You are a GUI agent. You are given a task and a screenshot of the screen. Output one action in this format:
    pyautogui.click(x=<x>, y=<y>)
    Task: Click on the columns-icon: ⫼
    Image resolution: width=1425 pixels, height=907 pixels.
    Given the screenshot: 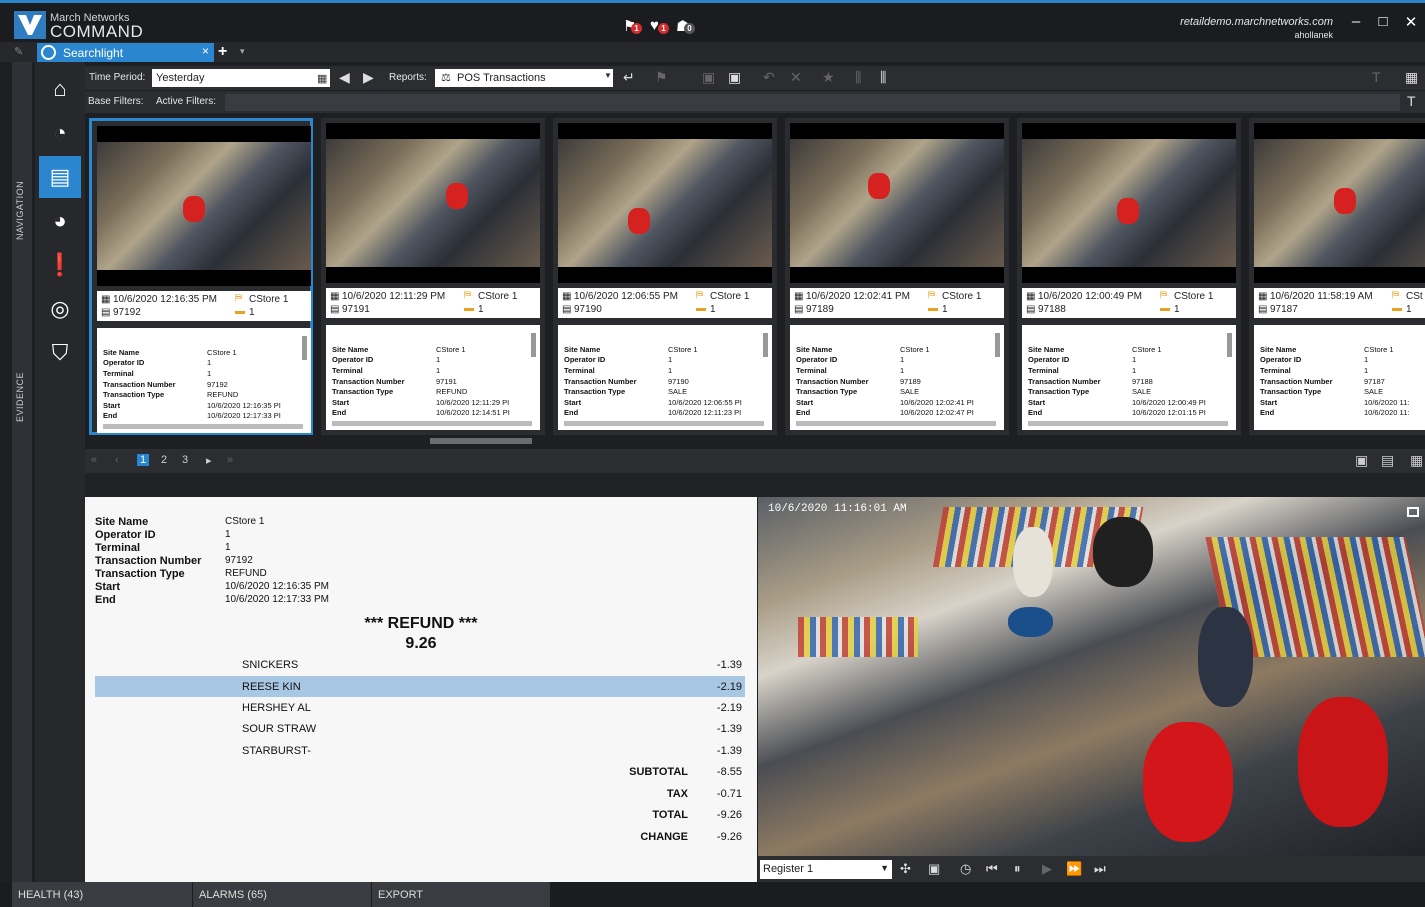 What is the action you would take?
    pyautogui.click(x=858, y=77)
    